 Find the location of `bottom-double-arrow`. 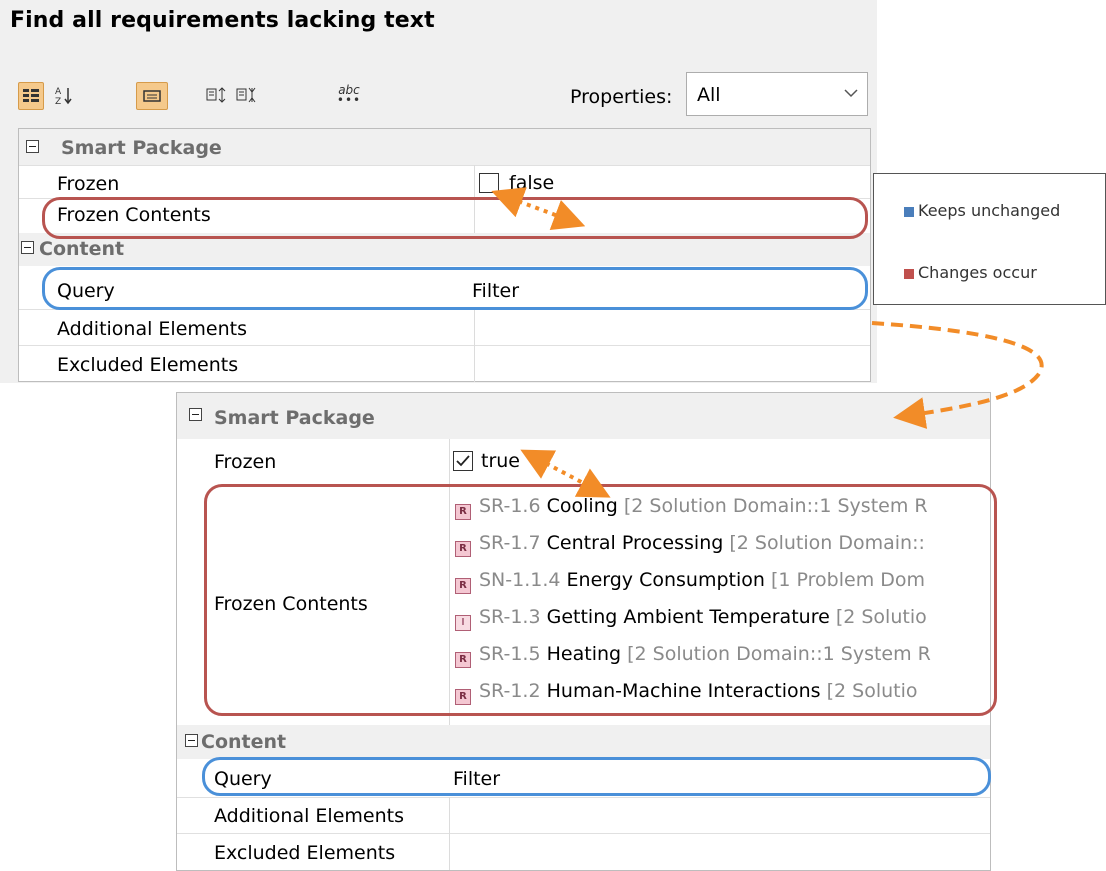

bottom-double-arrow is located at coordinates (565, 473).